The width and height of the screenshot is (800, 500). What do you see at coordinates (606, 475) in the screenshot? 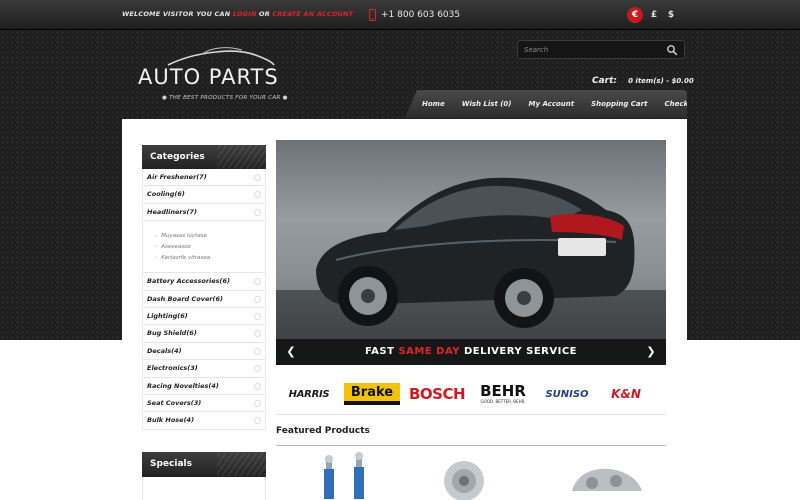
I see `intake-manifold-image` at bounding box center [606, 475].